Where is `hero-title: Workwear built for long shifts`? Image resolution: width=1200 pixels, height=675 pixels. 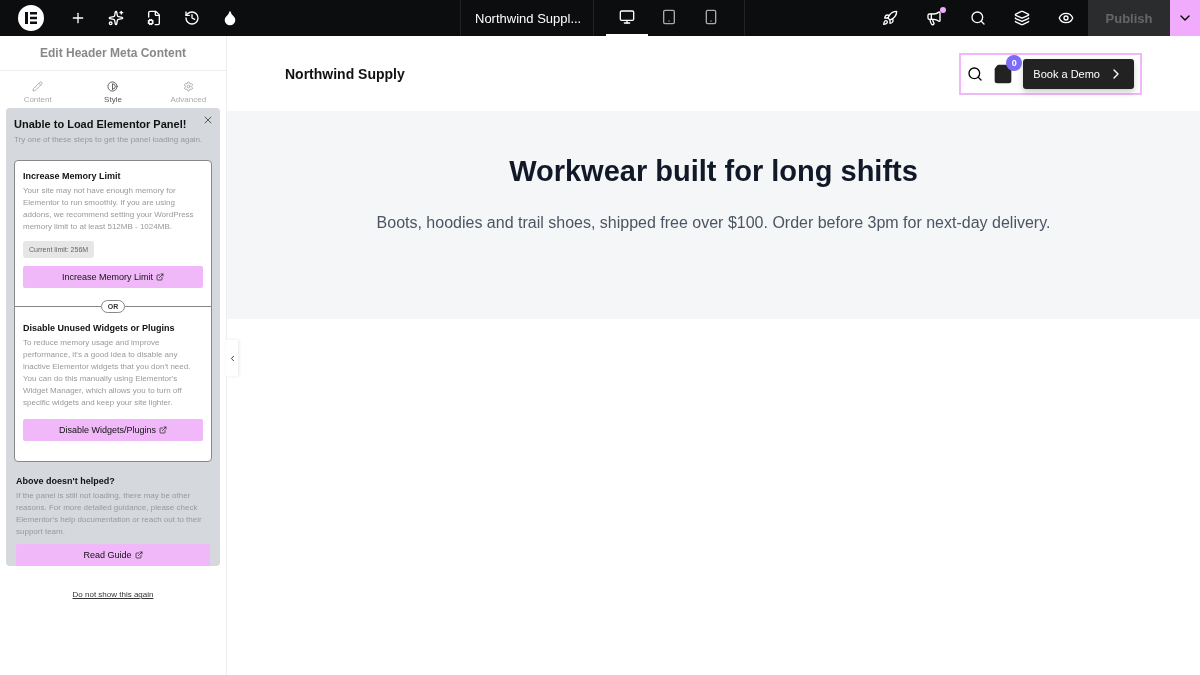
hero-title: Workwear built for long shifts is located at coordinates (713, 171).